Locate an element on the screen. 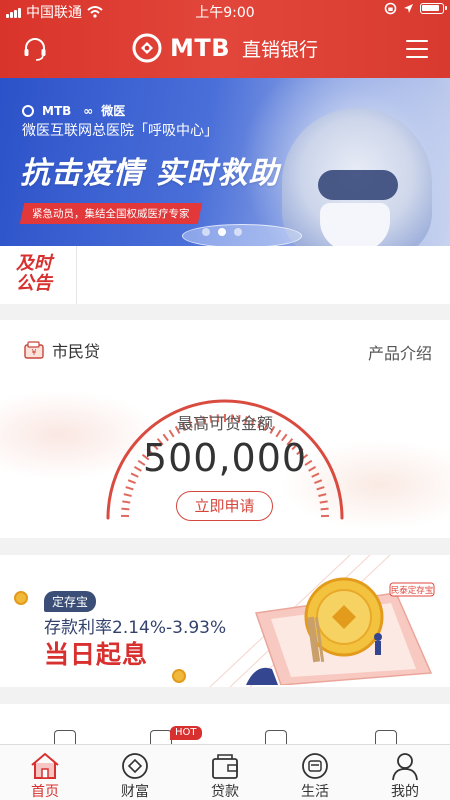 This screenshot has width=450, height=800. max-loan-caption: 最高可贷金额 is located at coordinates (224, 423).